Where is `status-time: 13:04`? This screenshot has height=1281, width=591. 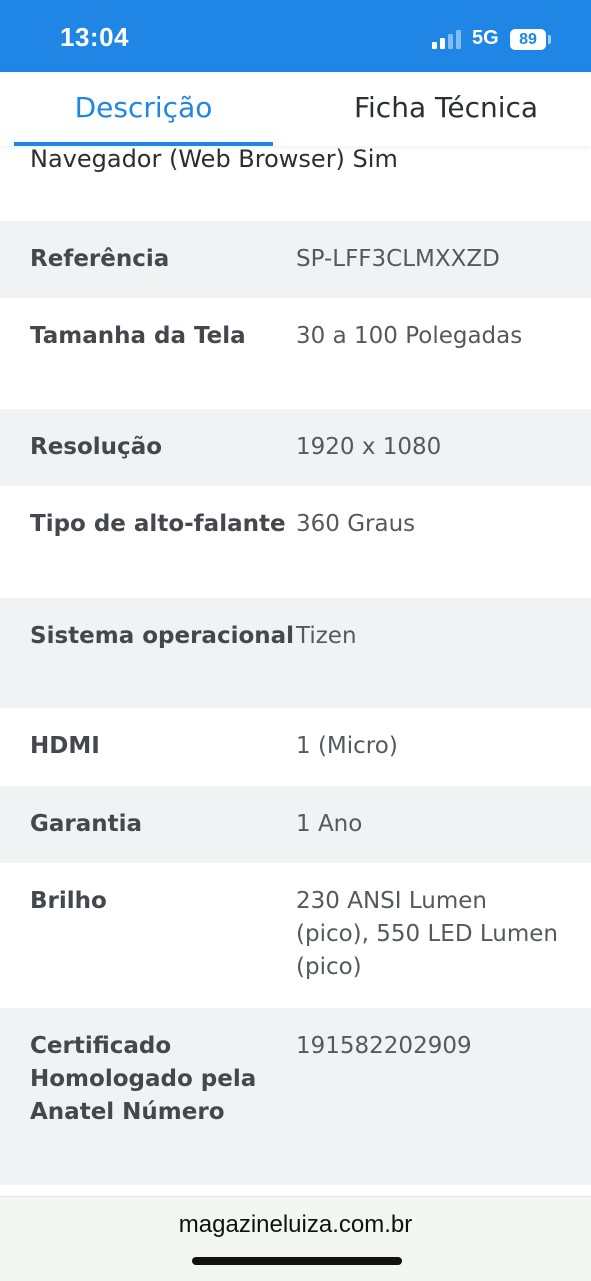
status-time: 13:04 is located at coordinates (94, 37).